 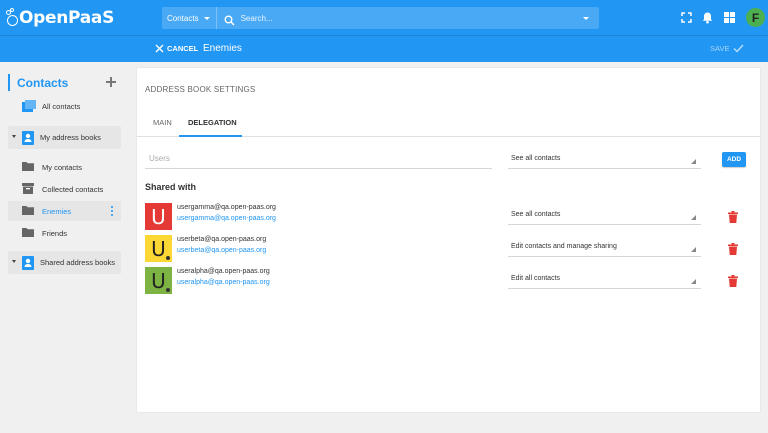 I want to click on top-bar: OpenPaaS Contacts Search... F, so click(x=384, y=17).